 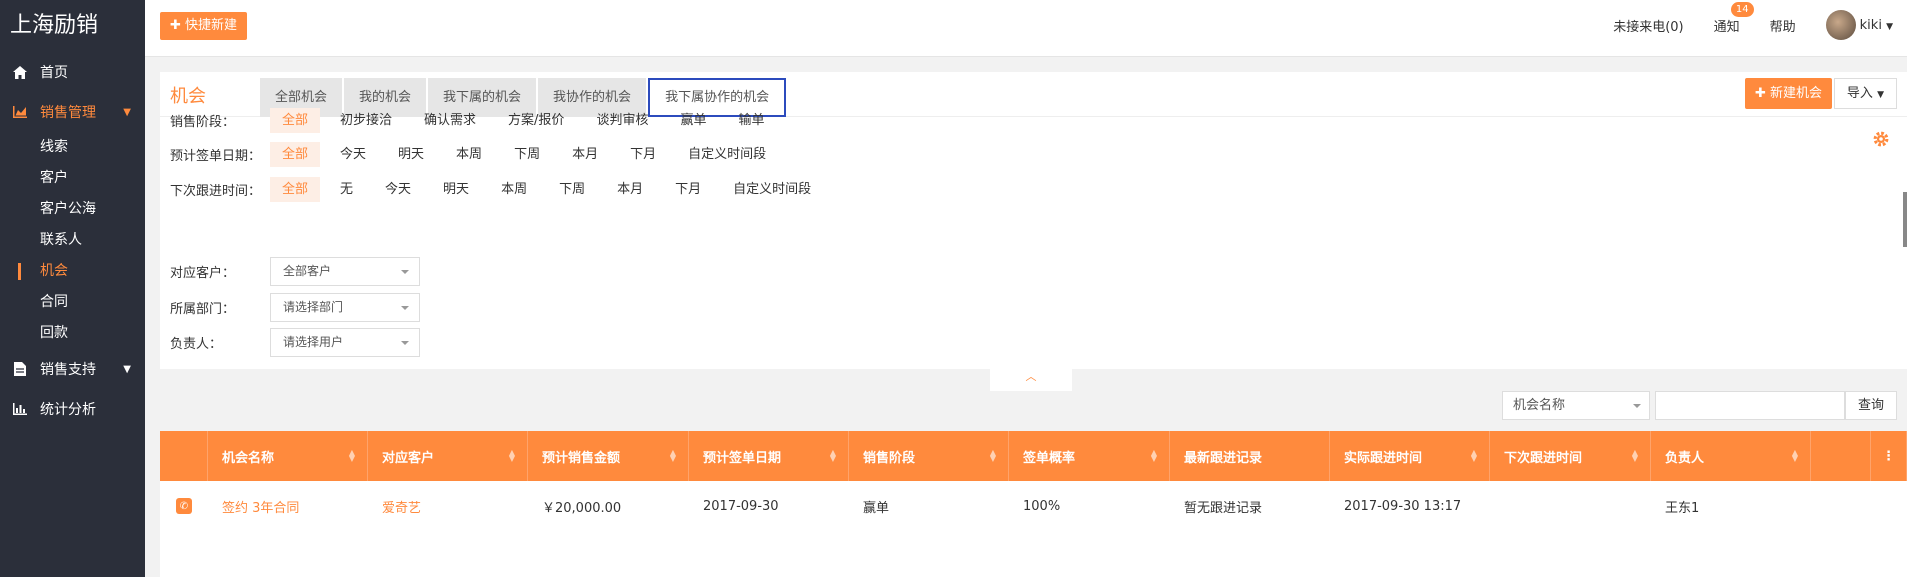 What do you see at coordinates (288, 456) in the screenshot?
I see `column-header: 机会名称 ▲ ▼` at bounding box center [288, 456].